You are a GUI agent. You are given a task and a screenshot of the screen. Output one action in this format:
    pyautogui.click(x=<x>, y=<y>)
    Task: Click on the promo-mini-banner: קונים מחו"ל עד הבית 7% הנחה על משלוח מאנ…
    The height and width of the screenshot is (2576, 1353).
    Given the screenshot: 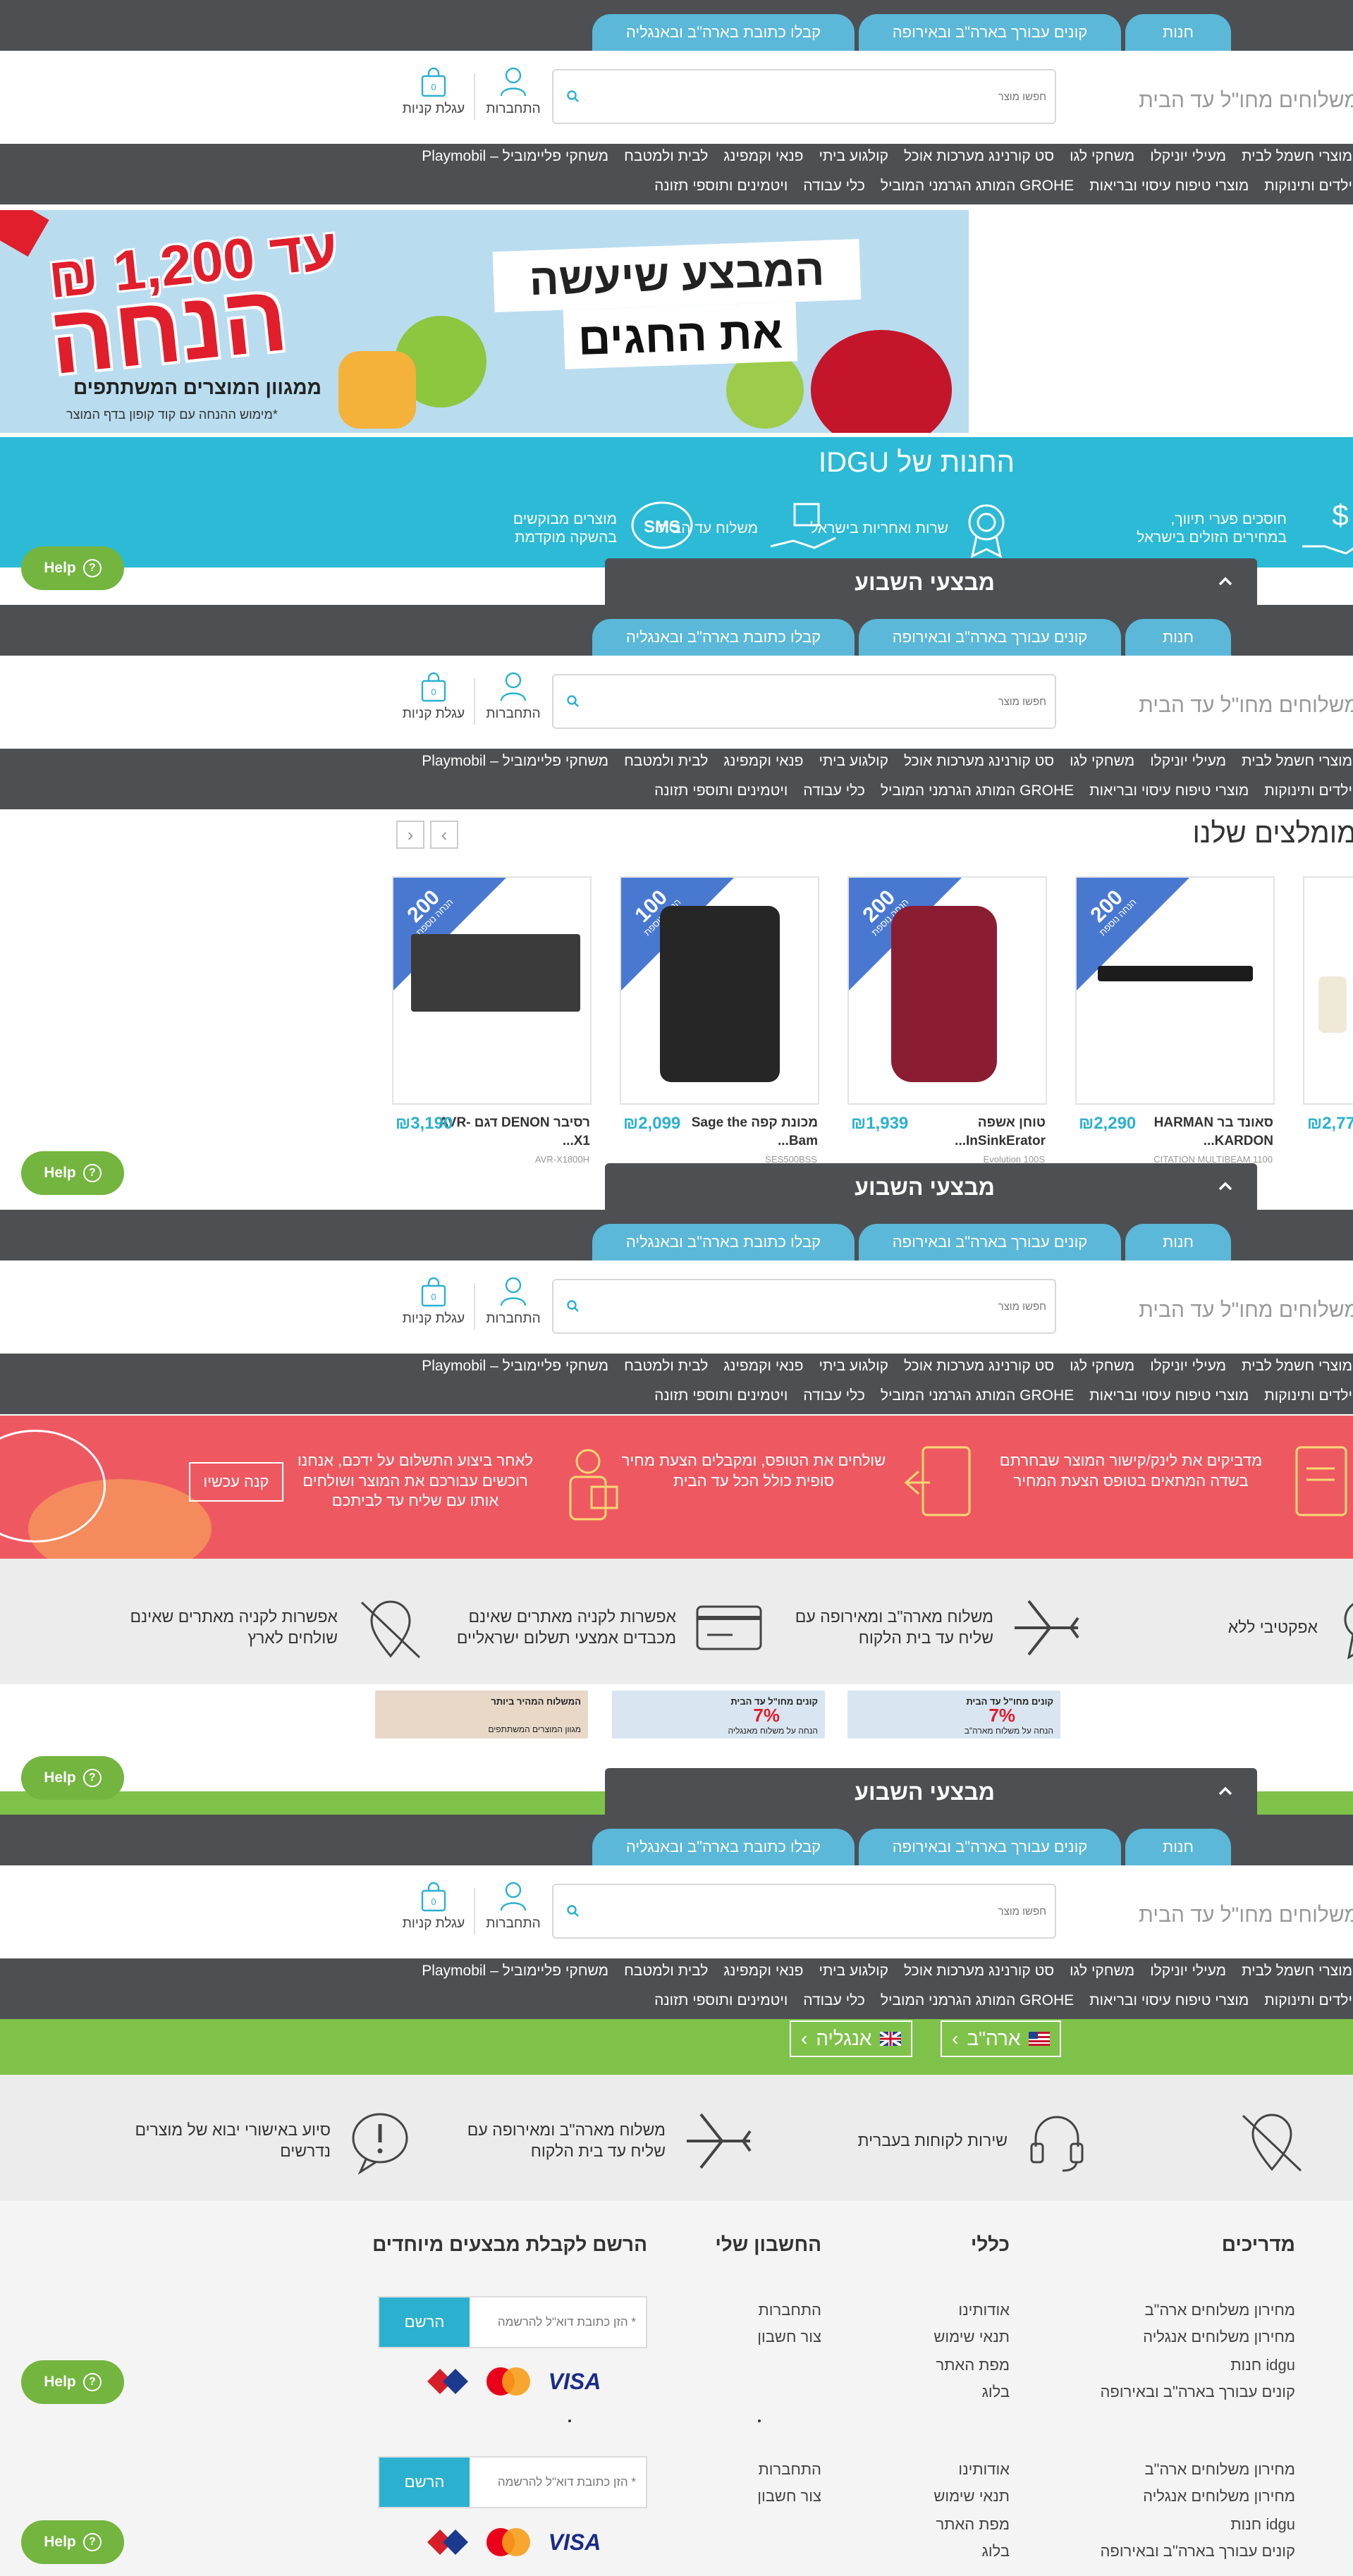 What is the action you would take?
    pyautogui.click(x=718, y=1714)
    